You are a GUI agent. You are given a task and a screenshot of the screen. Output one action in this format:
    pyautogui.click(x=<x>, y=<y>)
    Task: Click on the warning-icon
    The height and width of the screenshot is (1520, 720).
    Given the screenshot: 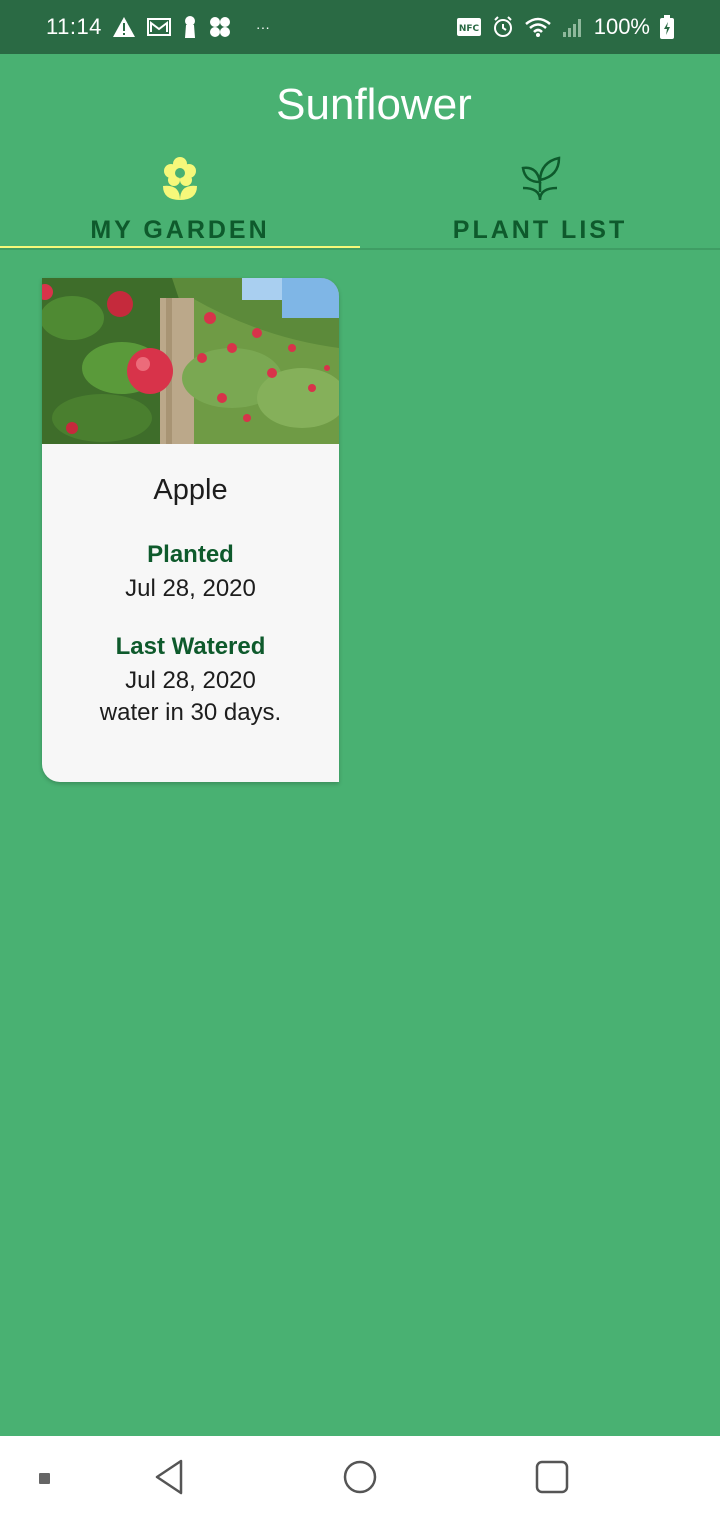 What is the action you would take?
    pyautogui.click(x=124, y=27)
    